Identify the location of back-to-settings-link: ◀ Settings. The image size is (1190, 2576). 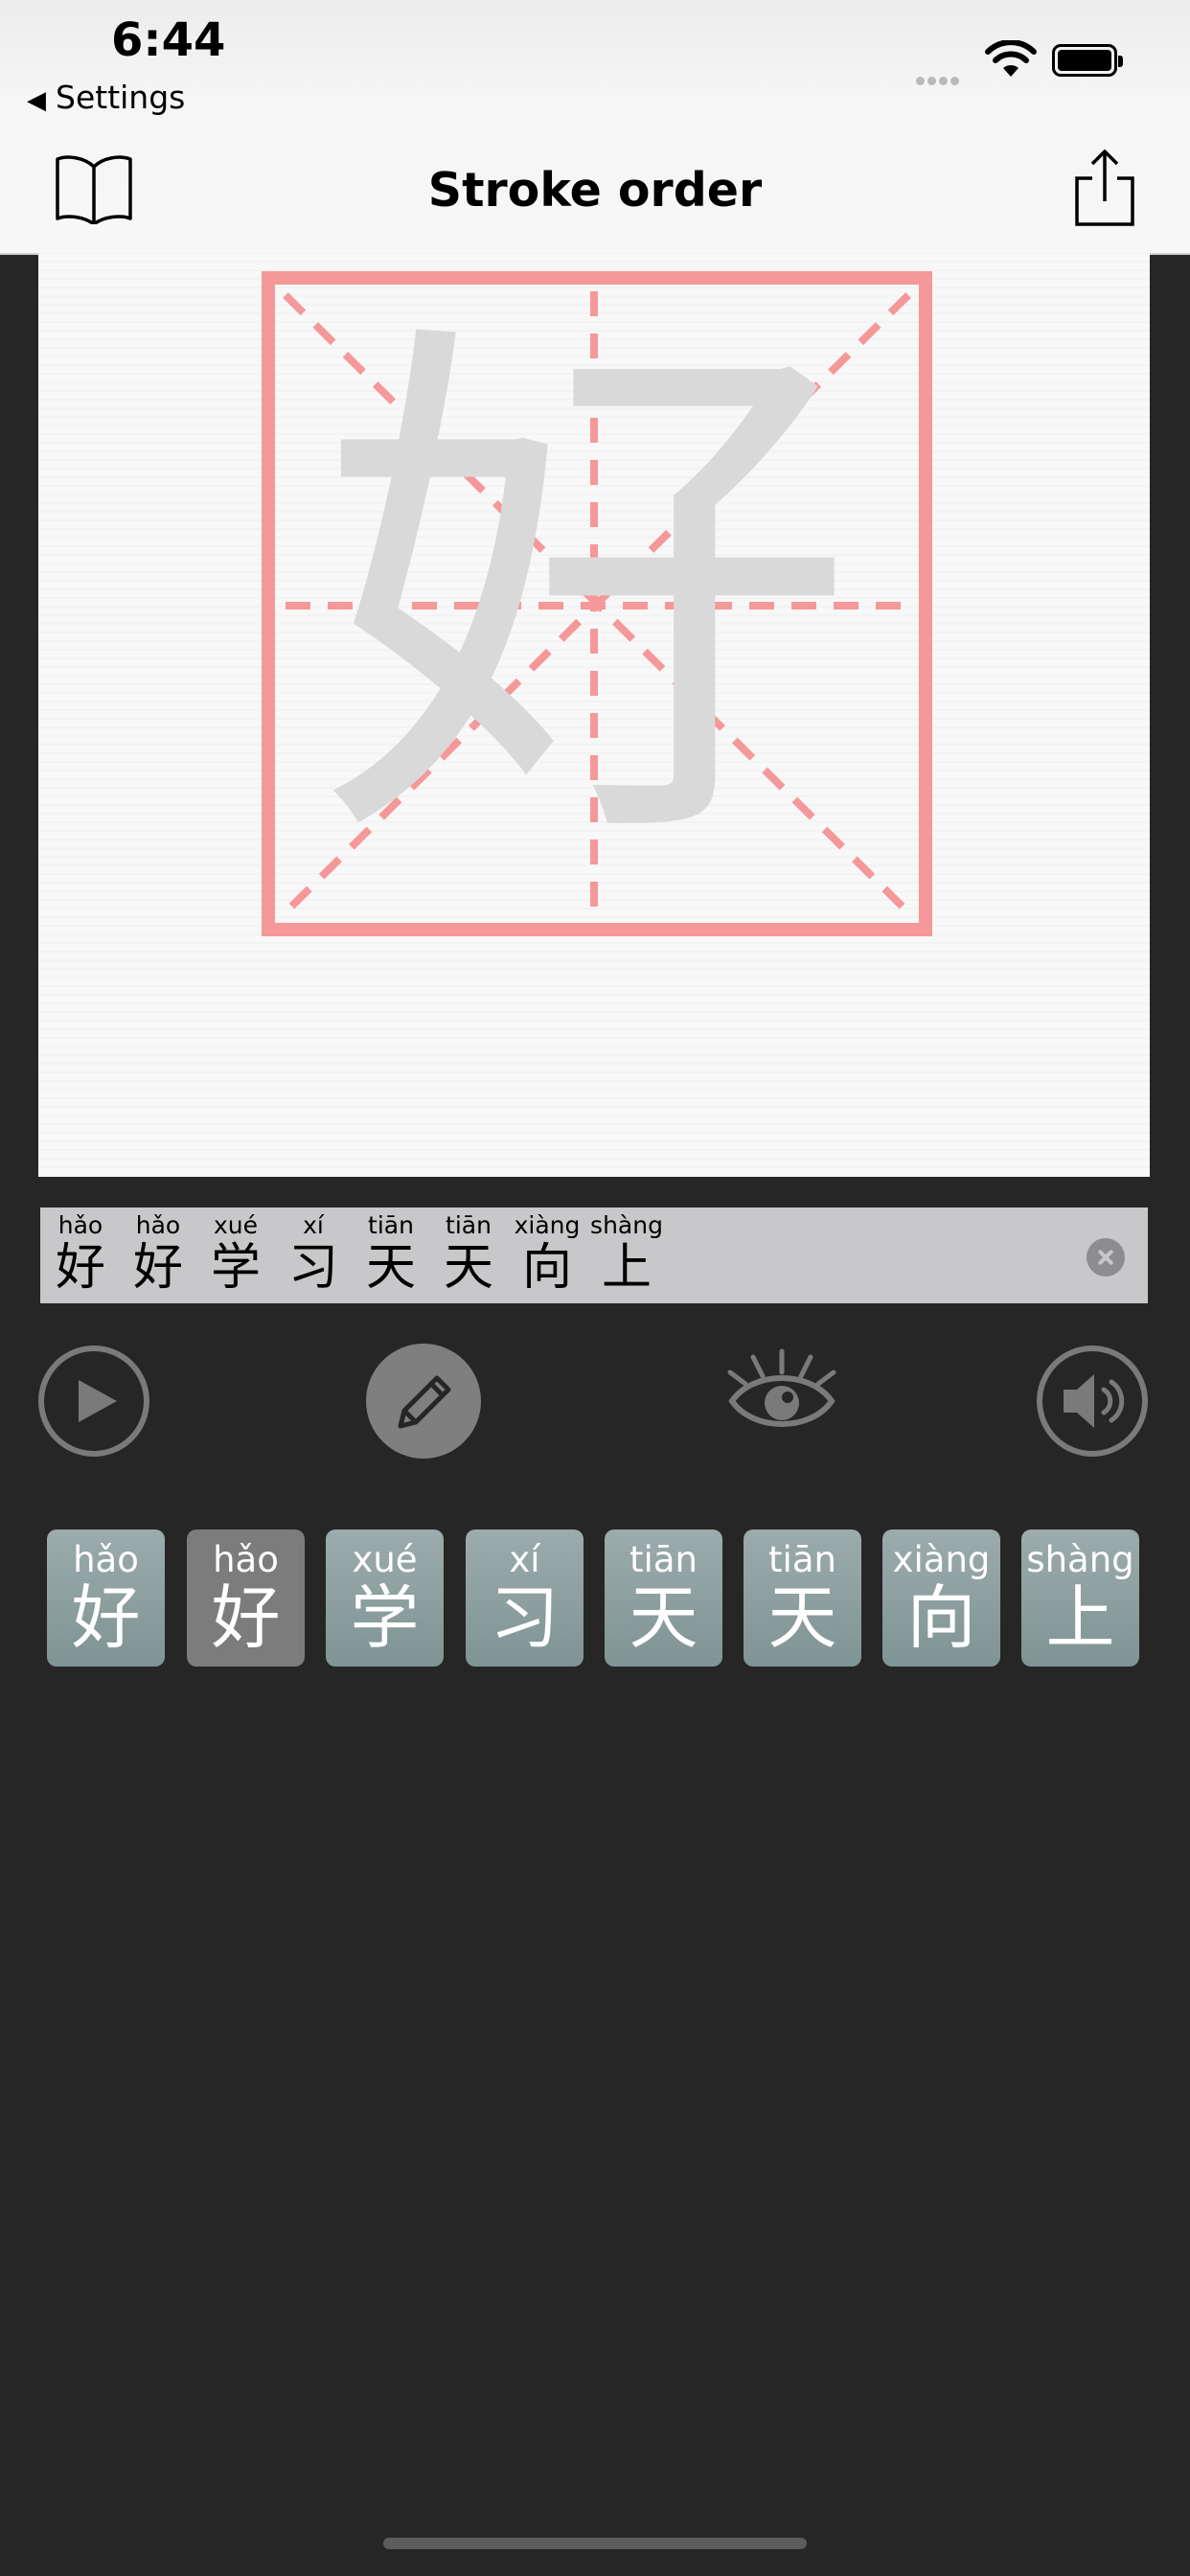
(106, 97).